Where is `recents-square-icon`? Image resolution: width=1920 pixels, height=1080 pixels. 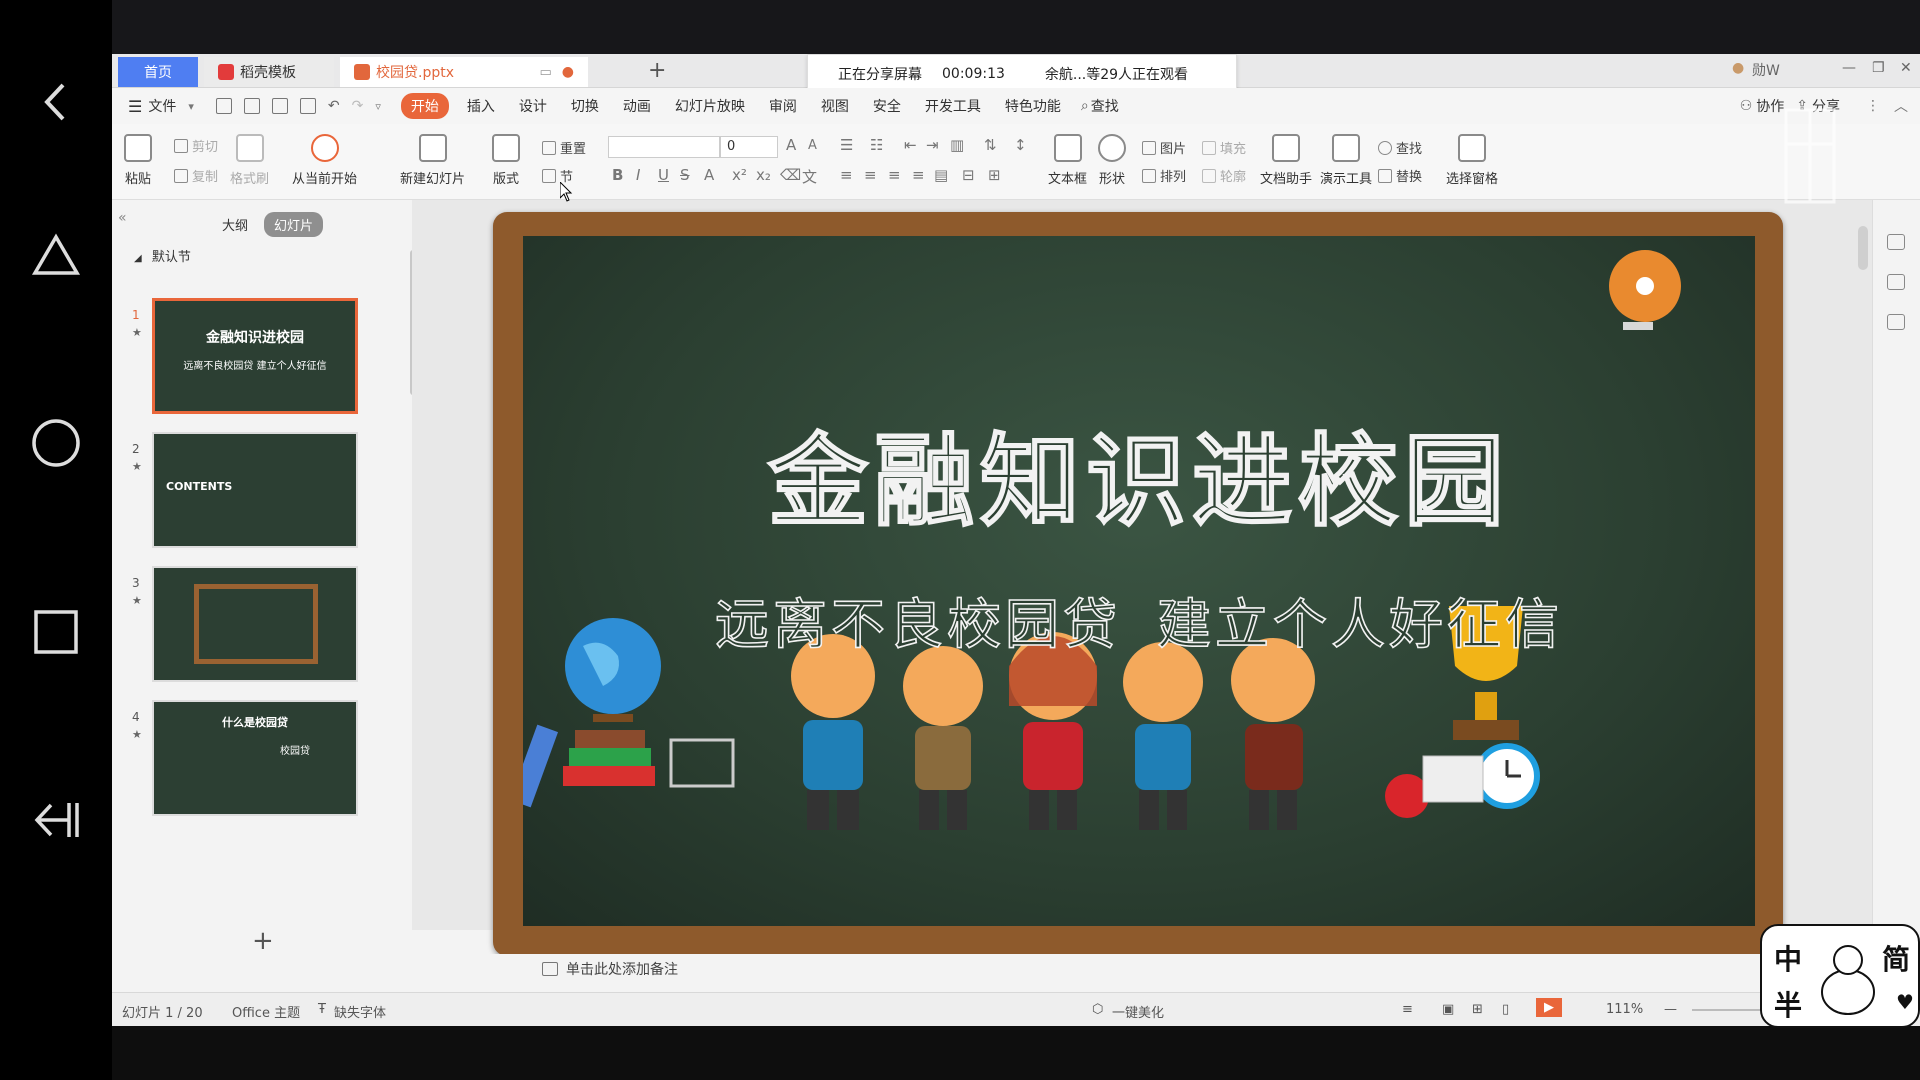
recents-square-icon is located at coordinates (56, 632).